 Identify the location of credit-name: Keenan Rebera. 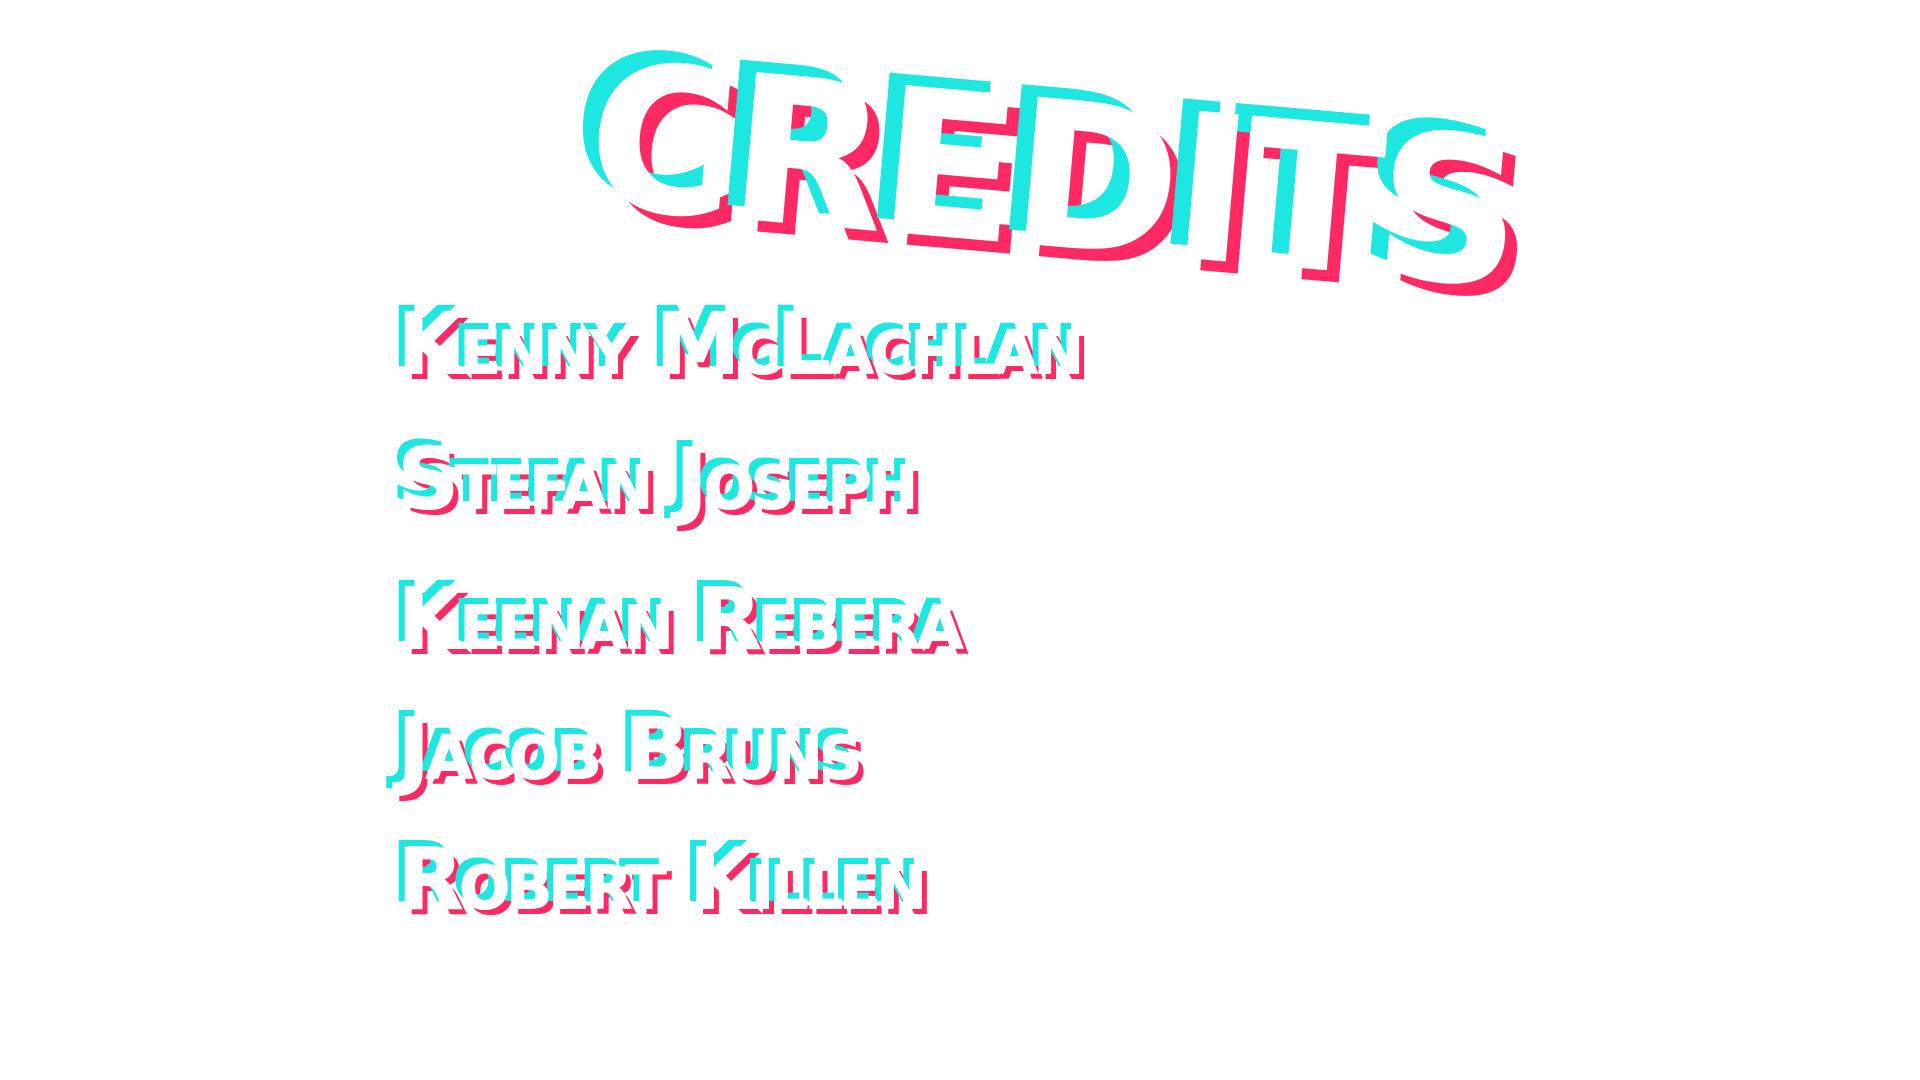
(680, 619).